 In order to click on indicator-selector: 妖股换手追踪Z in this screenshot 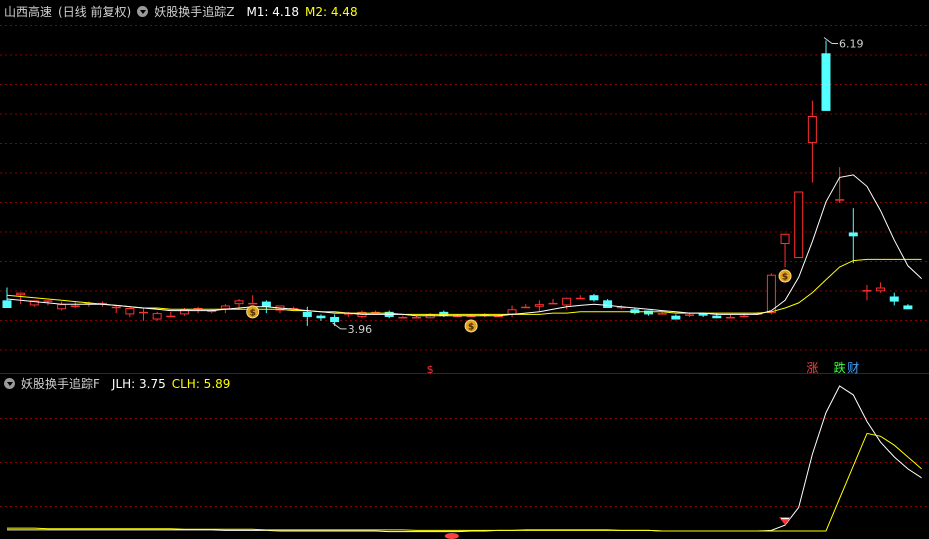, I will do `click(188, 12)`.